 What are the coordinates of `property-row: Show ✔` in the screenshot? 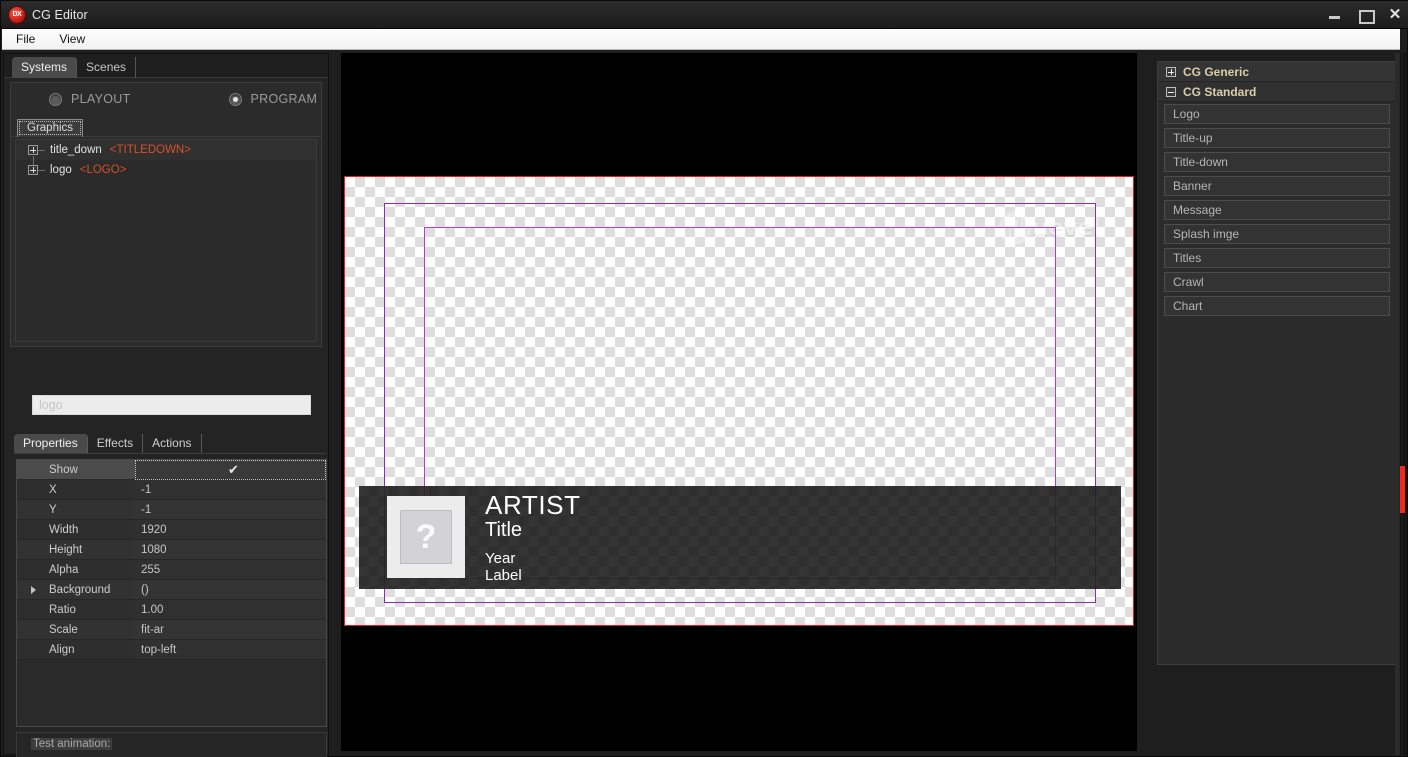 It's located at (171, 470).